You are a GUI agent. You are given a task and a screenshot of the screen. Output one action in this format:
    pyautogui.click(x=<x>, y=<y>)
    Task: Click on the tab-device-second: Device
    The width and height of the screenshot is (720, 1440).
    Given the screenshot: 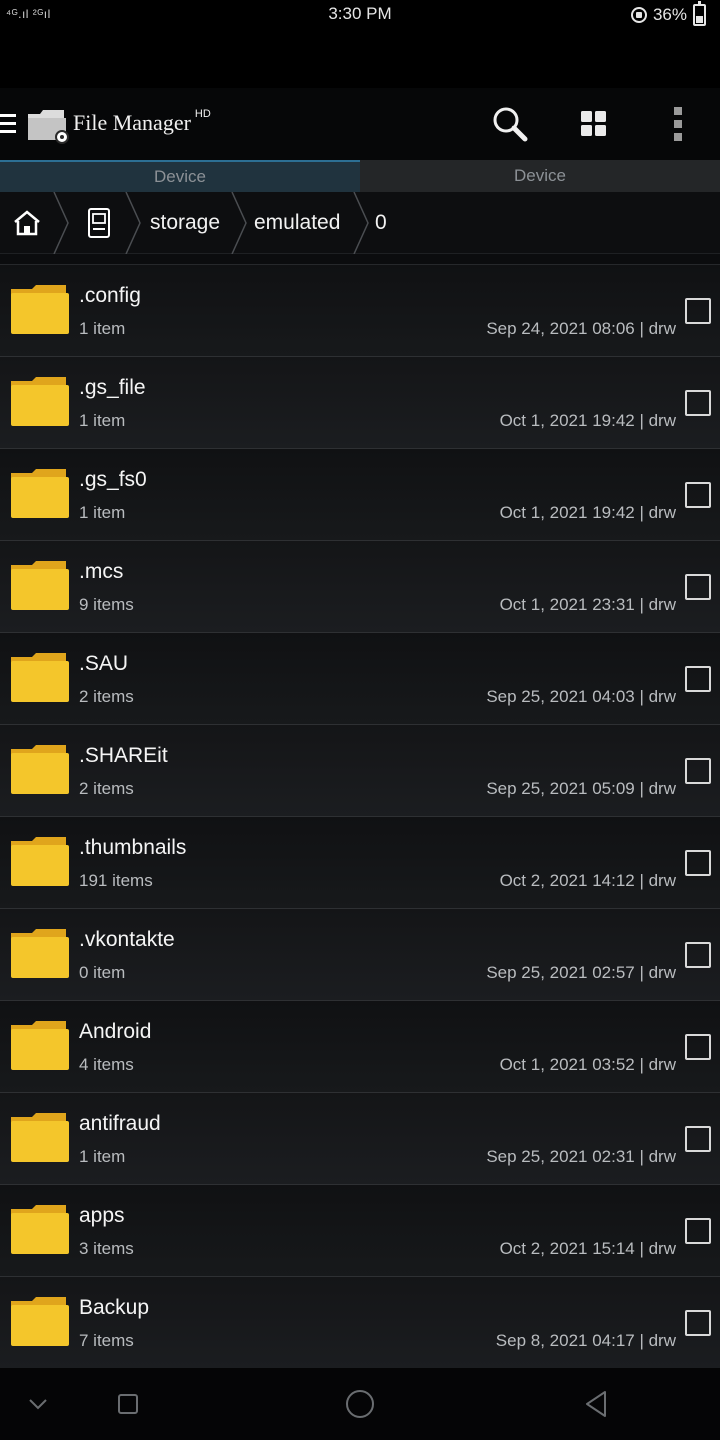 What is the action you would take?
    pyautogui.click(x=540, y=176)
    